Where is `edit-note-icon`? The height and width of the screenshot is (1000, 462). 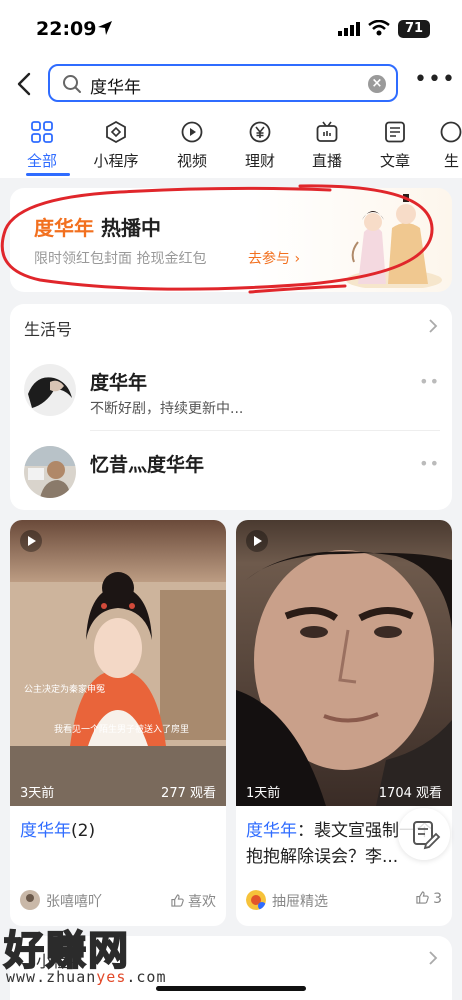
edit-note-icon is located at coordinates (427, 835).